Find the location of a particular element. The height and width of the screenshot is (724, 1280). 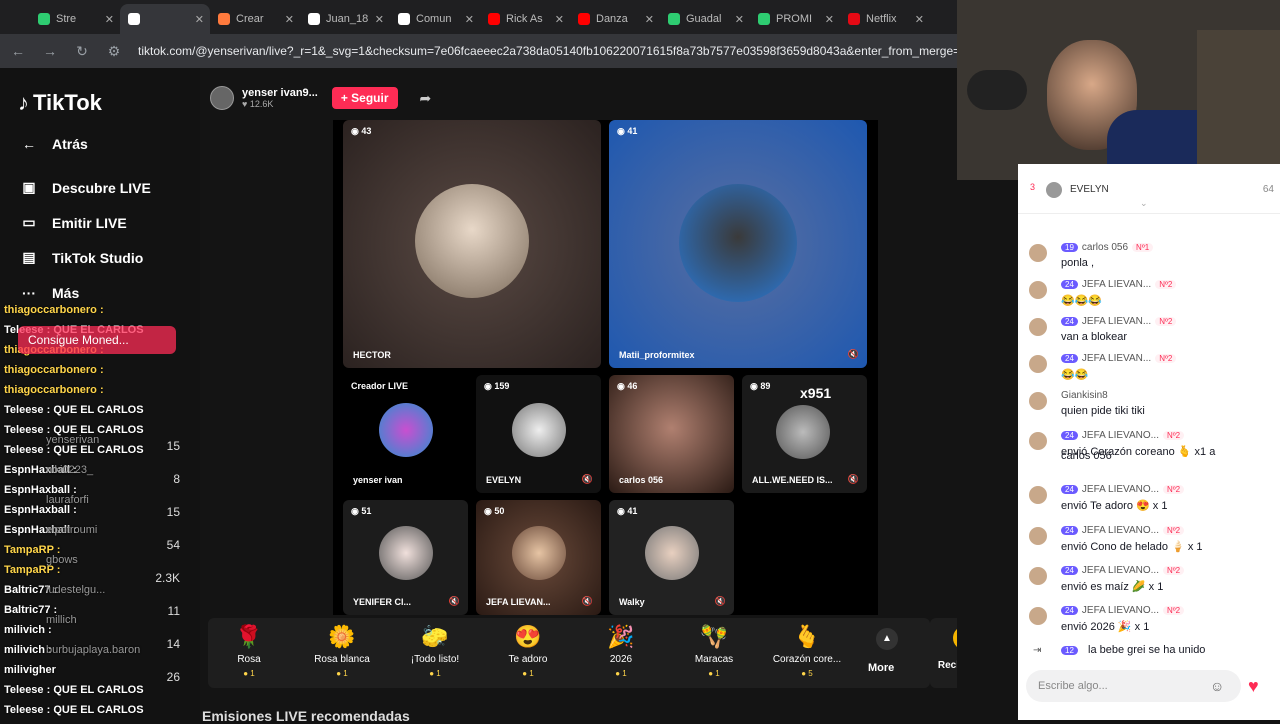

guest-cell-evelyn: ◉ 159 EVELYN 🔇 is located at coordinates (538, 434).